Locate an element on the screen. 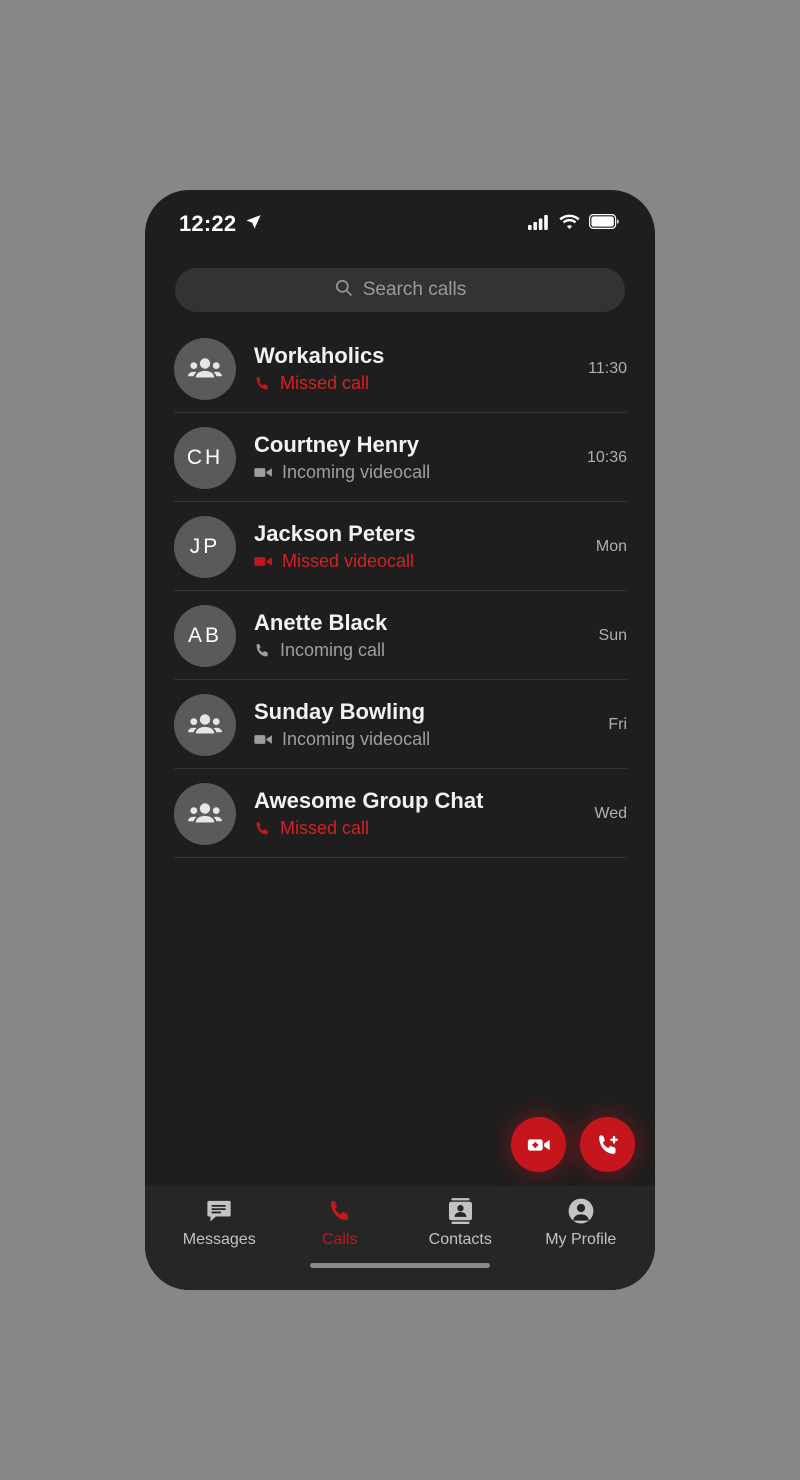 The width and height of the screenshot is (800, 1480). call-contact-name: Awesome Group Chat is located at coordinates (369, 800).